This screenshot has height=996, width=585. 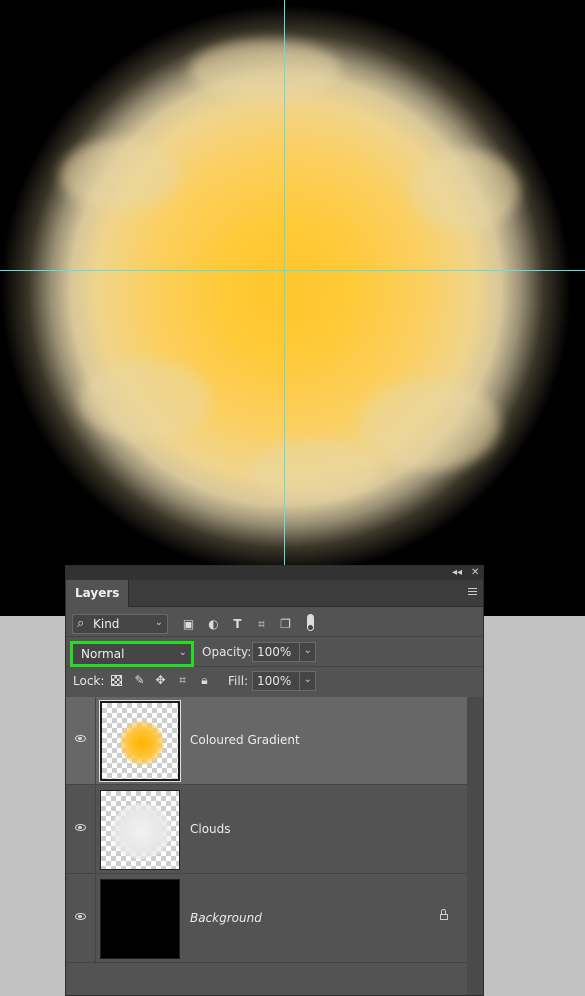 I want to click on vertical-guide, so click(x=284, y=308).